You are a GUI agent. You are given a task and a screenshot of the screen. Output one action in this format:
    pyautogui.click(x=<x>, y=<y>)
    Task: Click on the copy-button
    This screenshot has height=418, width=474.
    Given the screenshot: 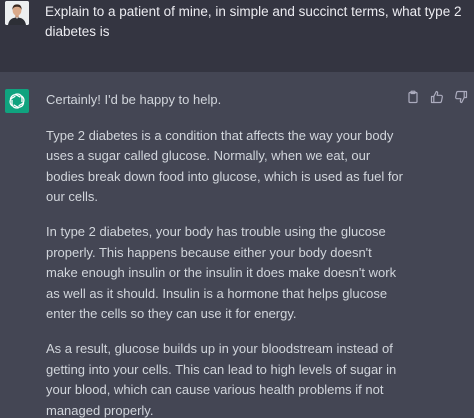 What is the action you would take?
    pyautogui.click(x=413, y=99)
    